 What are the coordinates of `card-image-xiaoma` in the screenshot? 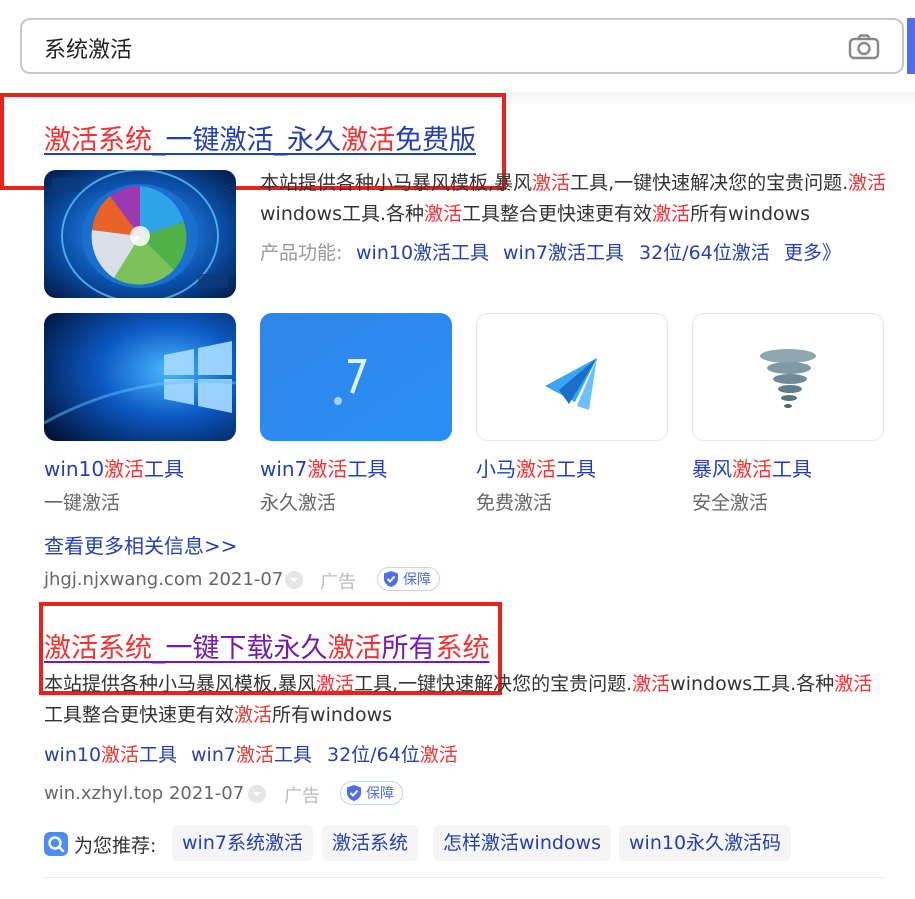 It's located at (572, 377).